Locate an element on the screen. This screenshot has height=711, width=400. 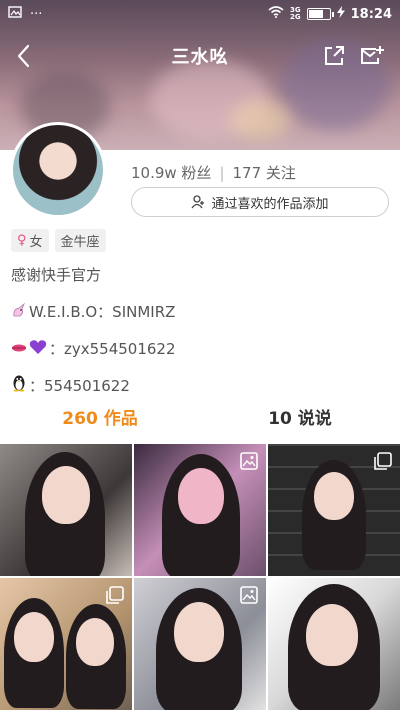
status-time: 18:24 is located at coordinates (371, 14).